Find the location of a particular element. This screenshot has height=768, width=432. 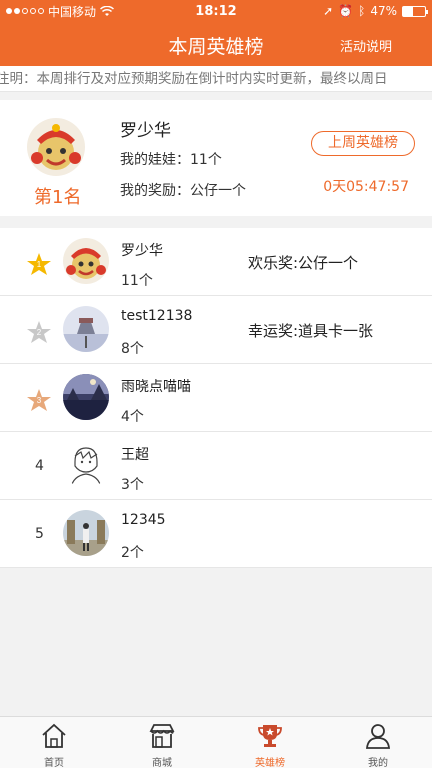

list-item: 2 test12138 8个 幸运奖:道具卡一张 is located at coordinates (216, 330).